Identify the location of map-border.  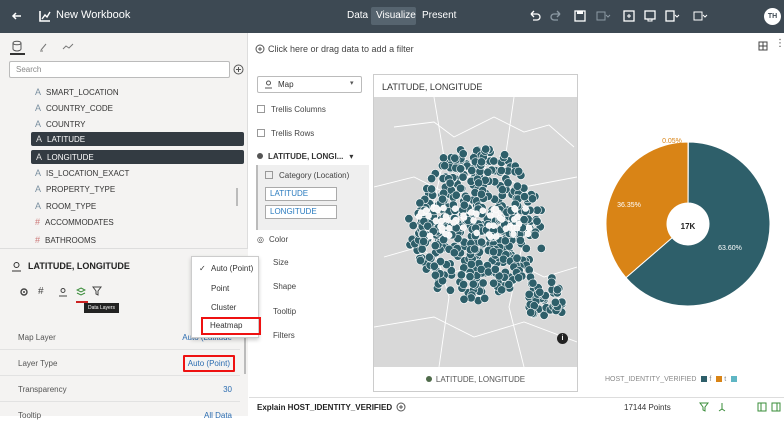
(475, 329).